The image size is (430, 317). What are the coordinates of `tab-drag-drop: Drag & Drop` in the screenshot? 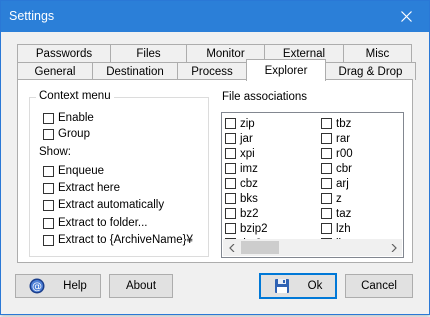 It's located at (370, 71).